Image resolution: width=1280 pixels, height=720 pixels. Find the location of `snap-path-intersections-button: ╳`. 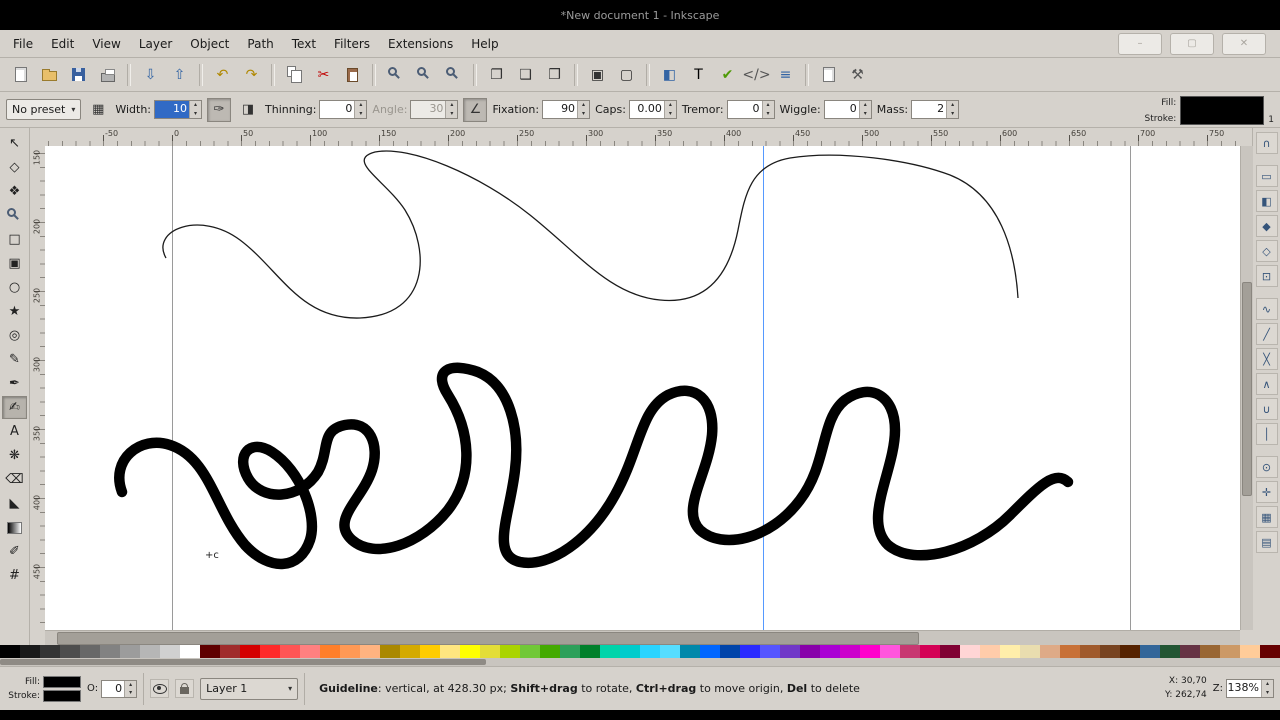

snap-path-intersections-button: ╳ is located at coordinates (1266, 359).